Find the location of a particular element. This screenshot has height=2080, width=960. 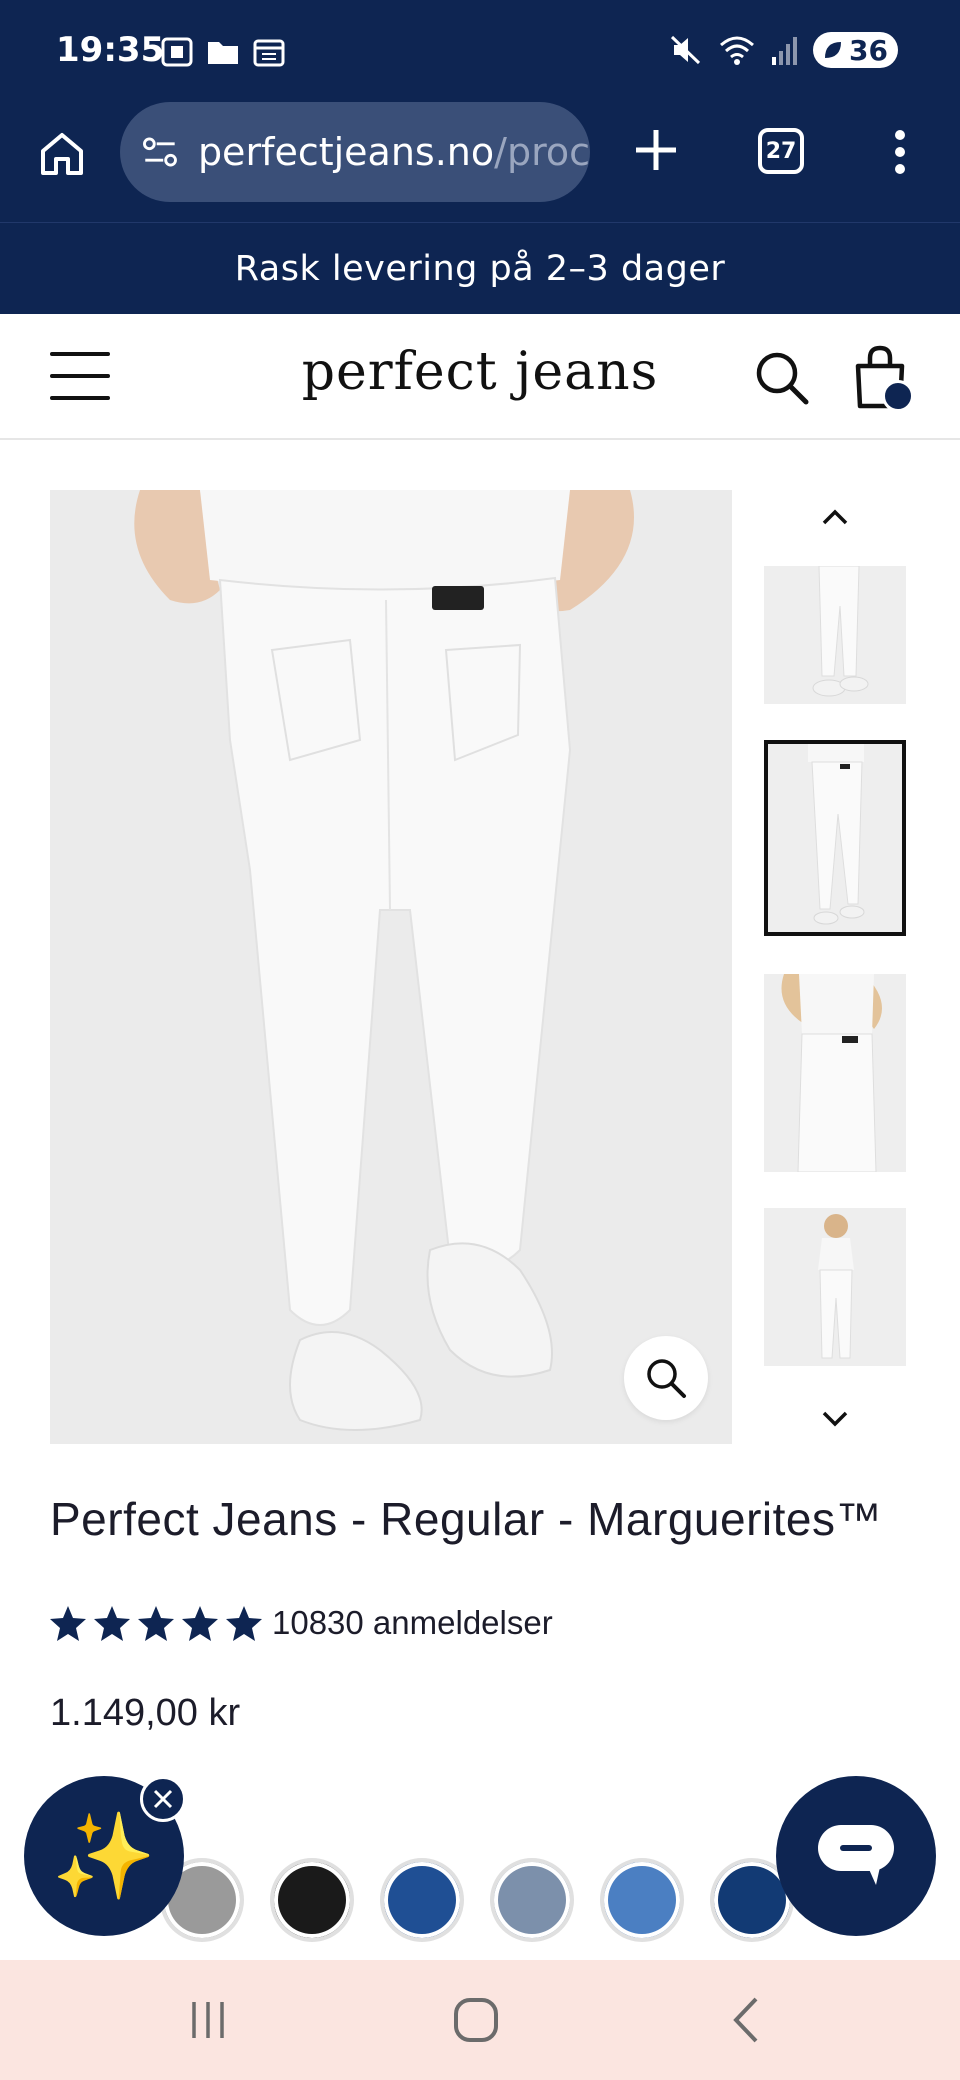

url-domain: perfectjeans.no is located at coordinates (346, 152).